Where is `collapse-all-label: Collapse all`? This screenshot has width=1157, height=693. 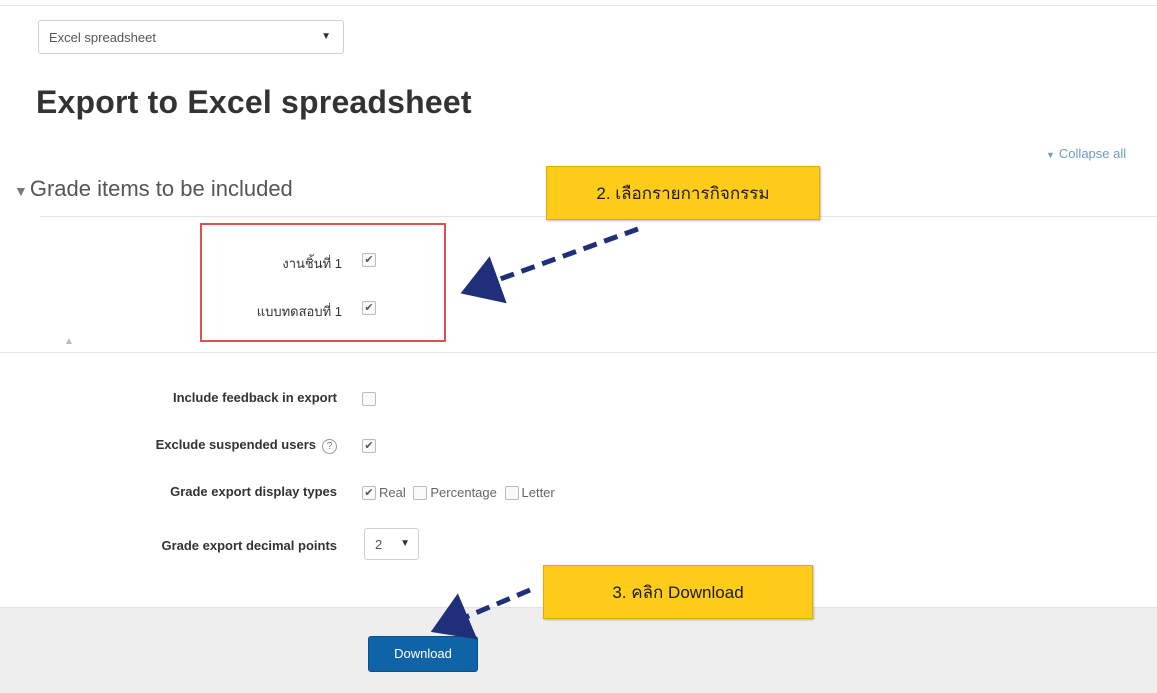
collapse-all-label: Collapse all is located at coordinates (1092, 153).